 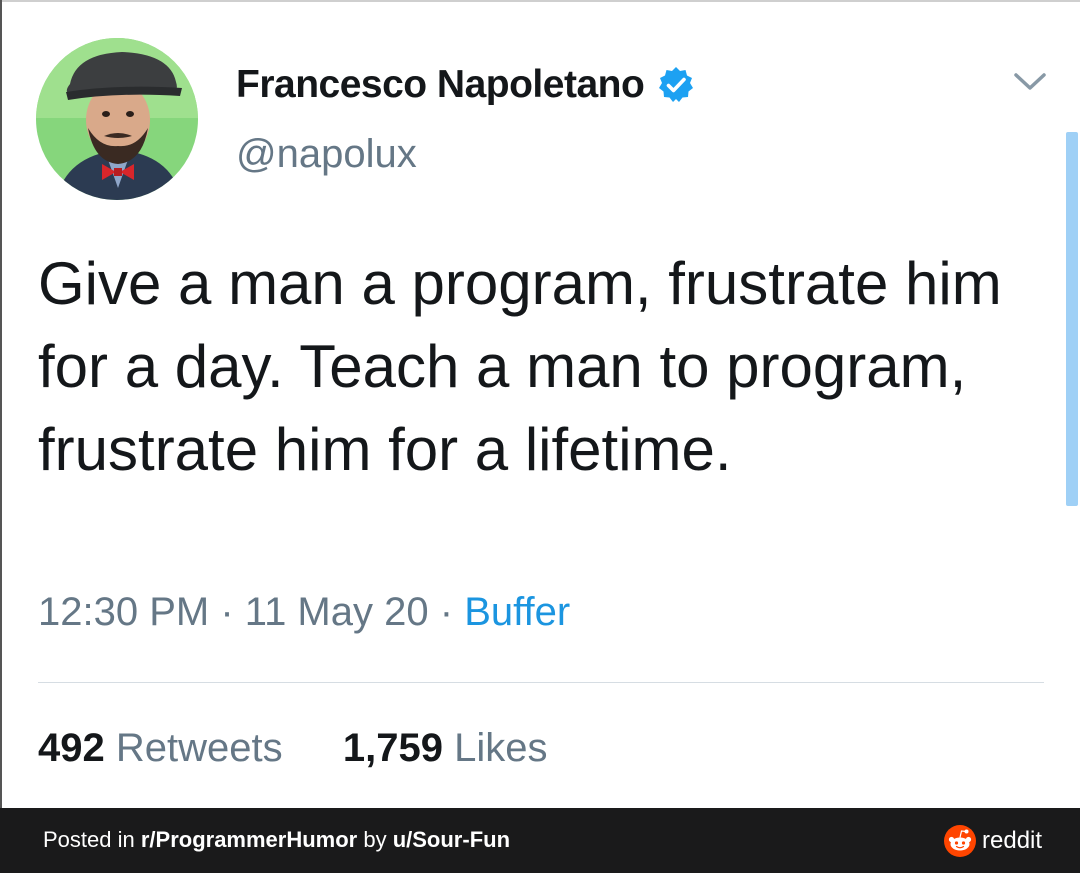 What do you see at coordinates (960, 841) in the screenshot?
I see `reddit-logo-icon` at bounding box center [960, 841].